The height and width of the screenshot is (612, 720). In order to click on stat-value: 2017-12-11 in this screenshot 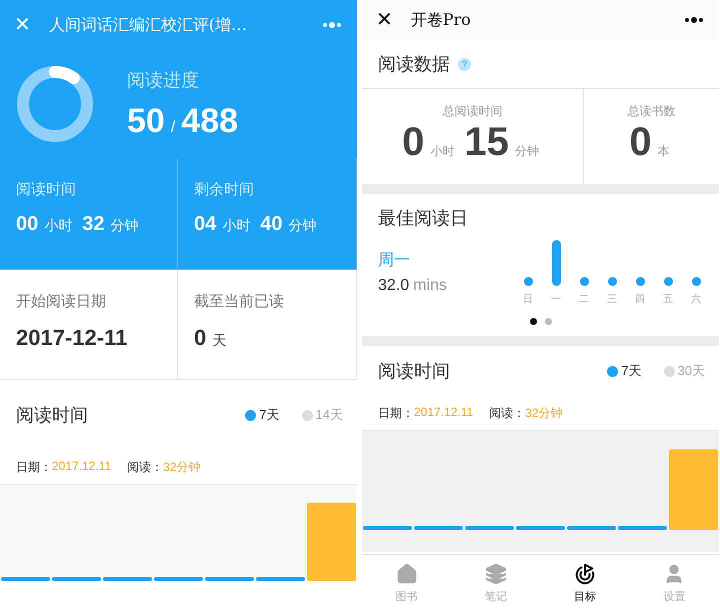, I will do `click(72, 338)`.